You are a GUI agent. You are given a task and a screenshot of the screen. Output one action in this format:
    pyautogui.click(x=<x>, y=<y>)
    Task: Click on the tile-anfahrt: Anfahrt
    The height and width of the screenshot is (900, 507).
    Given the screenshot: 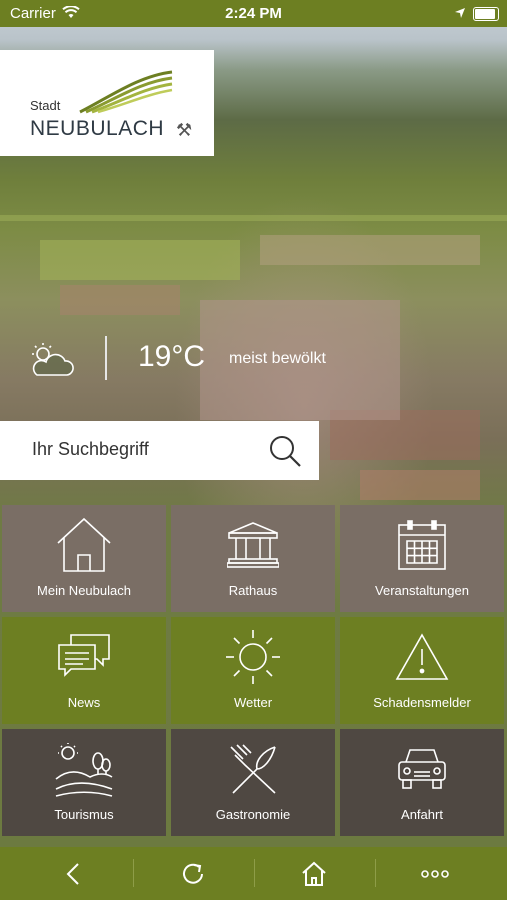 What is the action you would take?
    pyautogui.click(x=422, y=782)
    